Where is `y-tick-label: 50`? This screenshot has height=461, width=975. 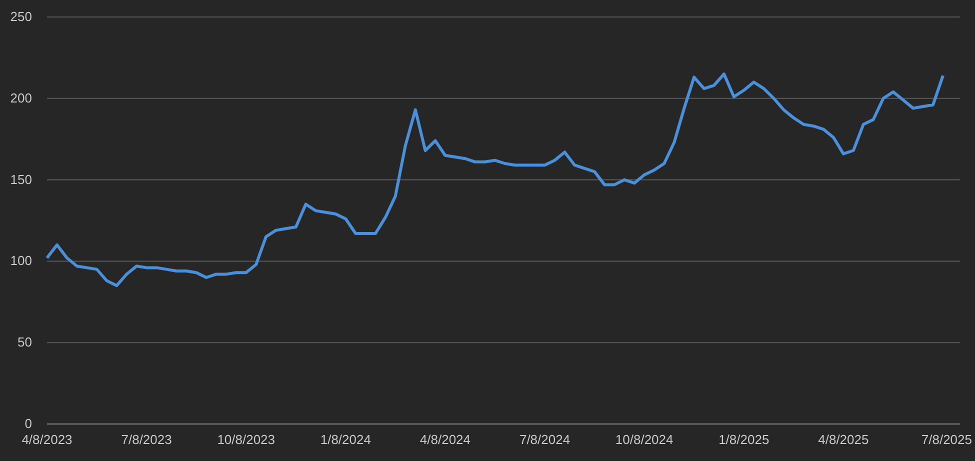 y-tick-label: 50 is located at coordinates (25, 342).